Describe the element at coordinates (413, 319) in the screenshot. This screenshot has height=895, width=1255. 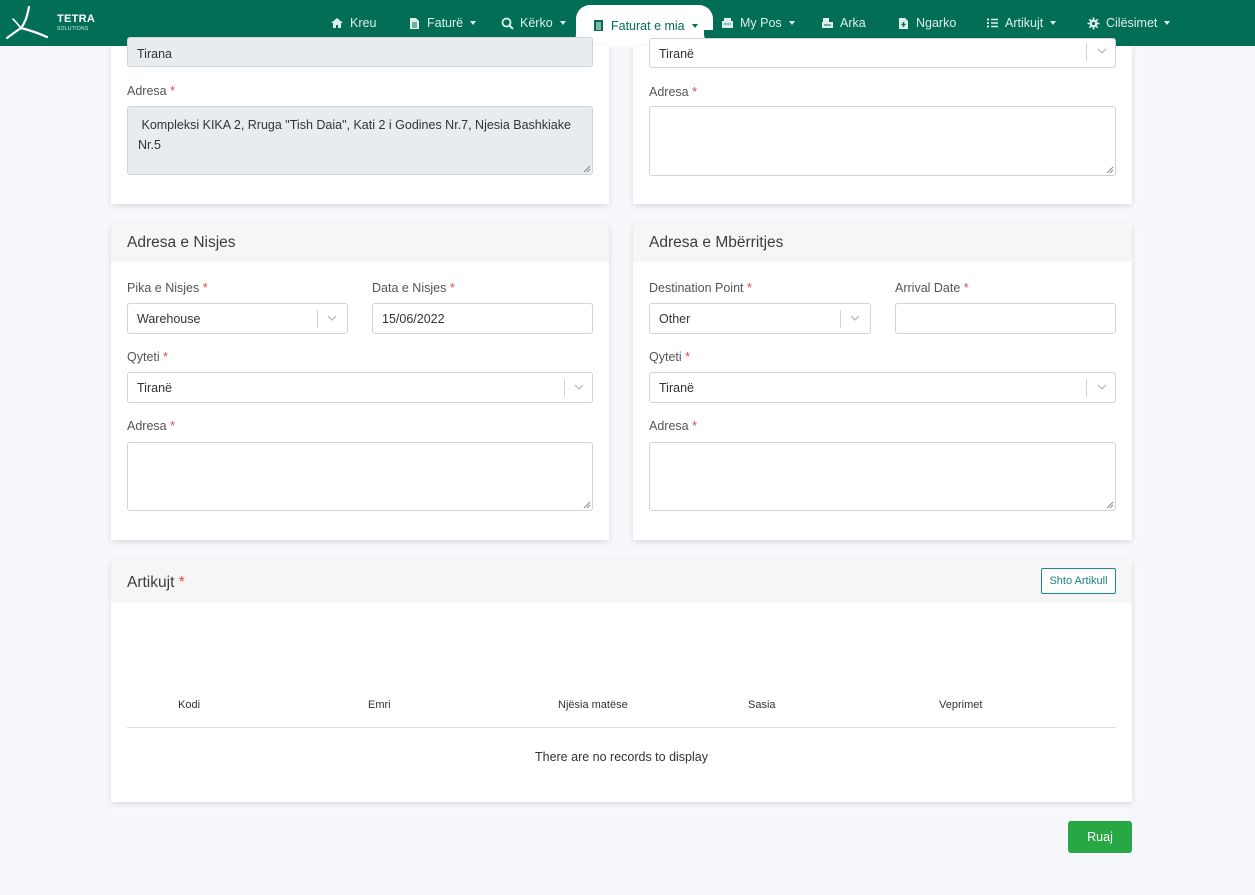
I see `departure-date-value: 15/06/2022` at that location.